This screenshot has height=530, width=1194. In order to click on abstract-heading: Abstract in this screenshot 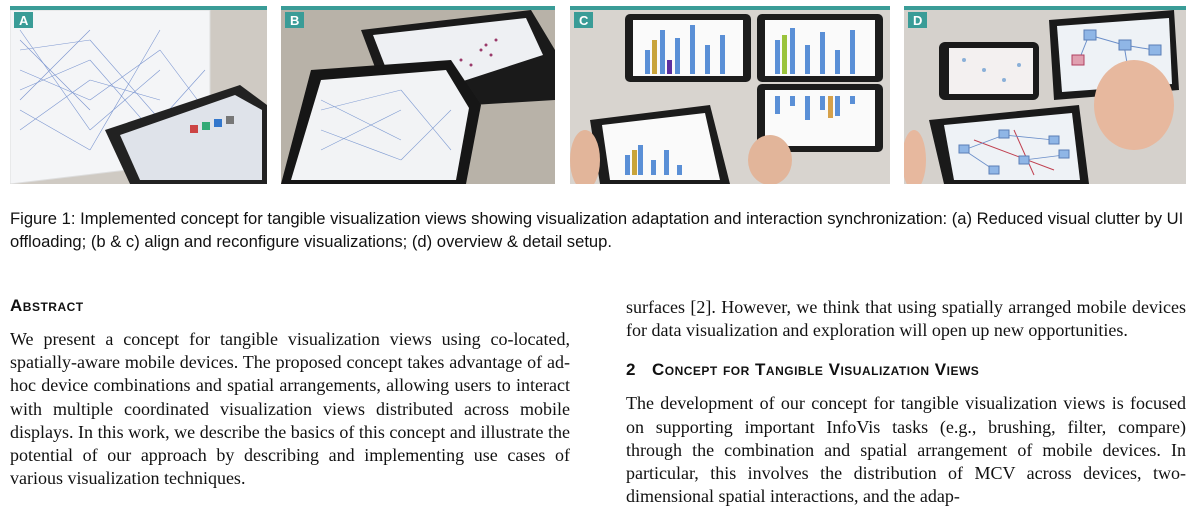, I will do `click(47, 305)`.